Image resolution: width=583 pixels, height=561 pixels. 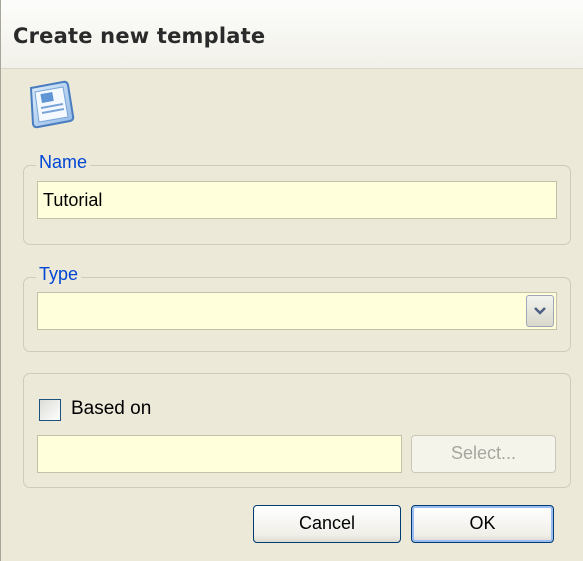 What do you see at coordinates (63, 162) in the screenshot?
I see `name-legend: Name` at bounding box center [63, 162].